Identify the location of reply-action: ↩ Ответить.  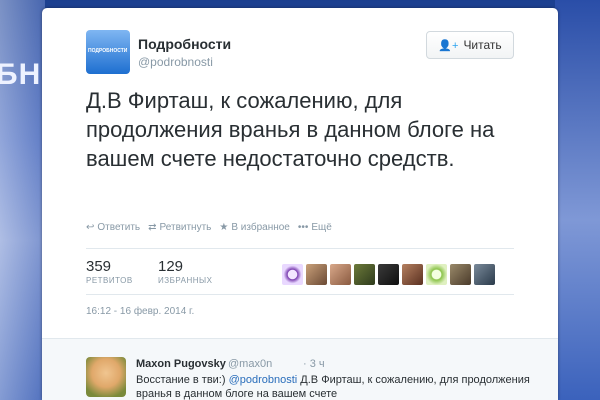
(113, 227).